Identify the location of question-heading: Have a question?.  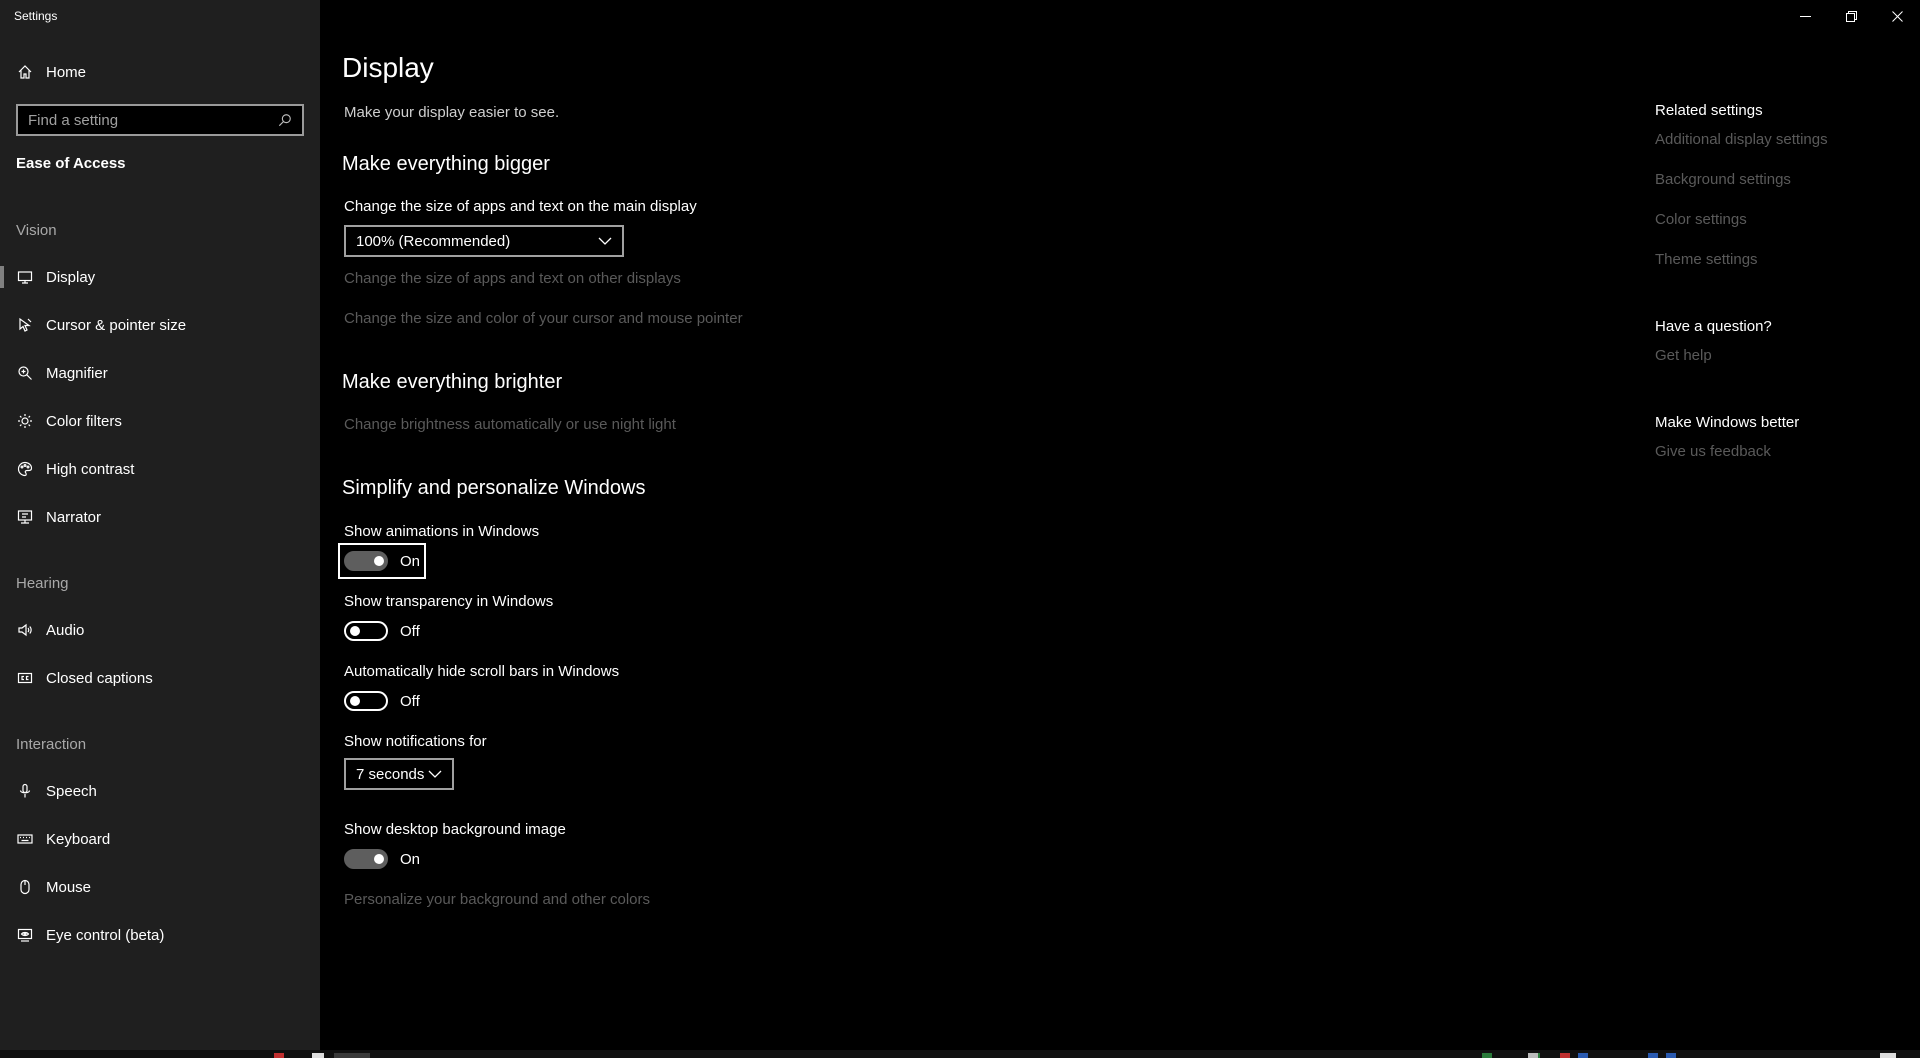
(1713, 326).